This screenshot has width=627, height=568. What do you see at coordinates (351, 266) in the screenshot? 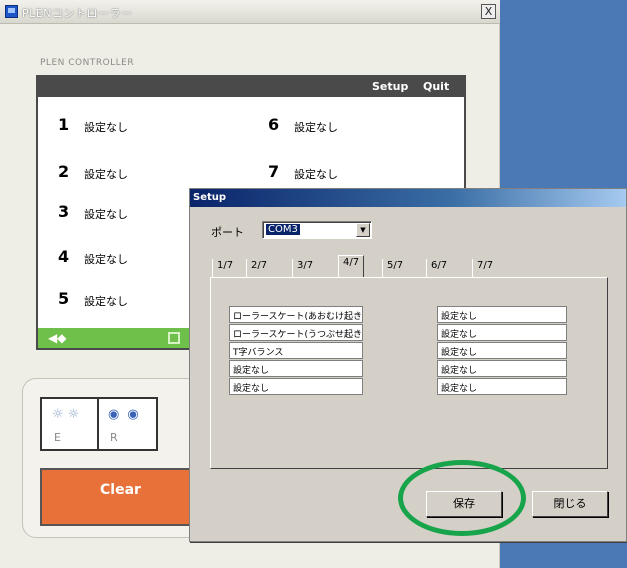
I see `tab-4: 4/7` at bounding box center [351, 266].